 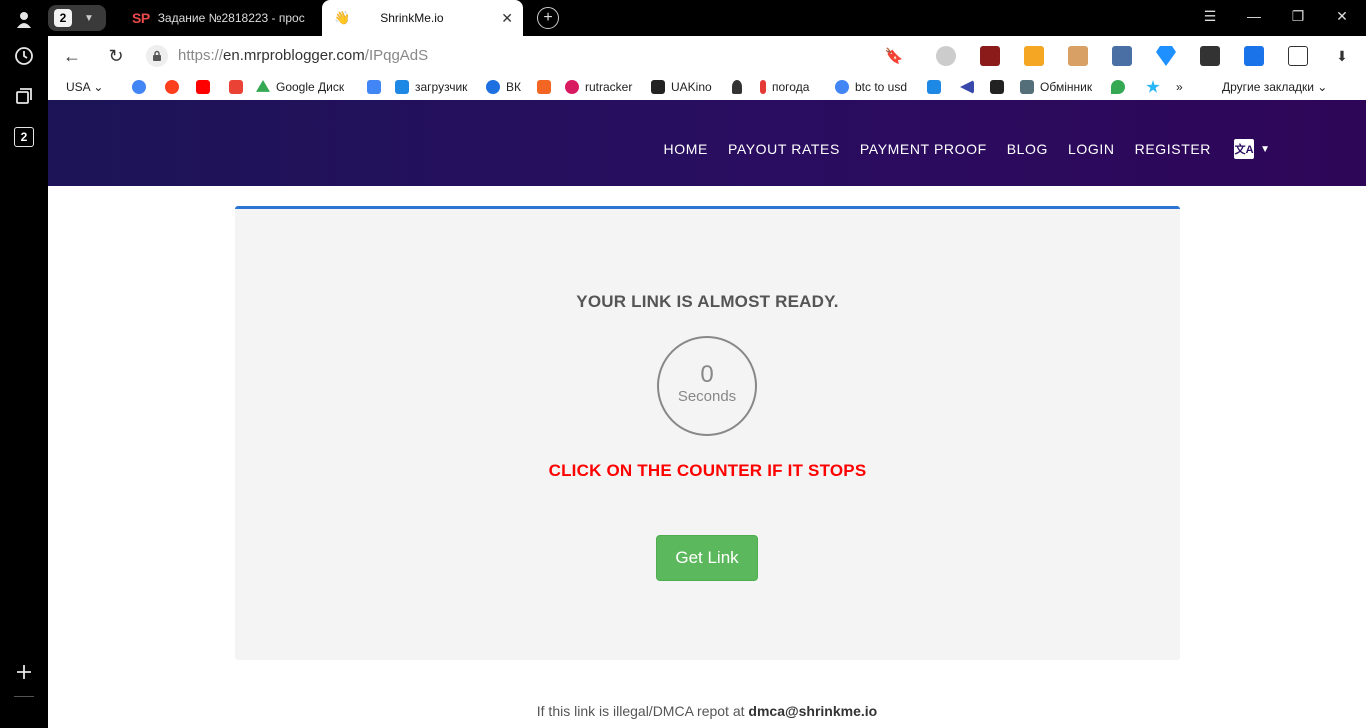 I want to click on nav-payment-proof: PAYMENT PROOF, so click(x=923, y=149).